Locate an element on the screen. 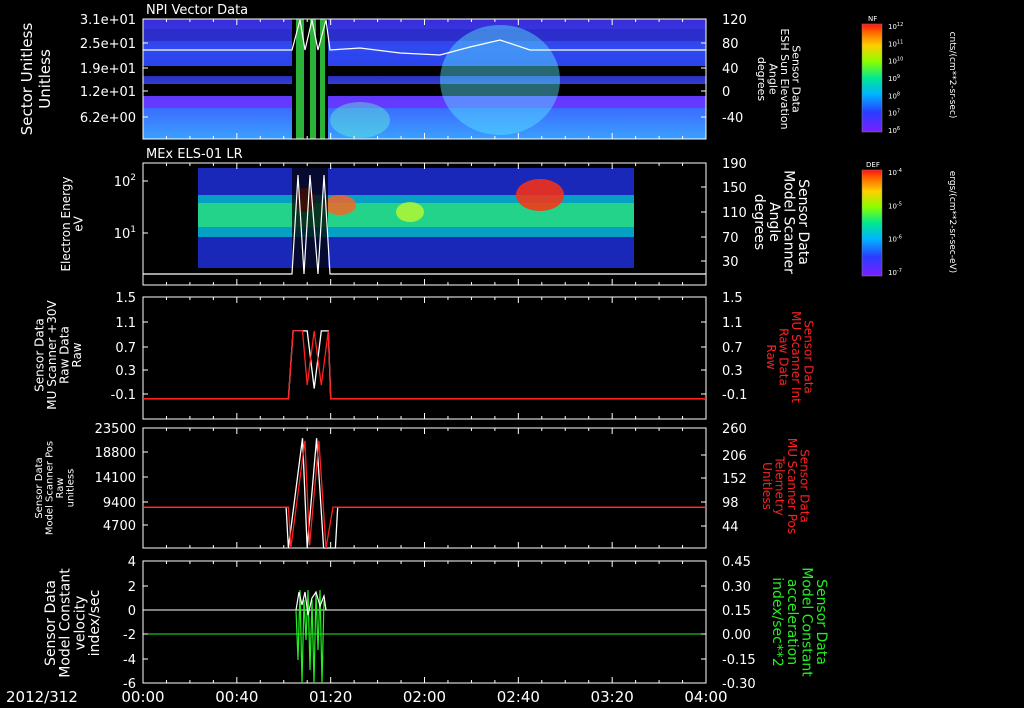  axis-label-line: Angle is located at coordinates (774, 222).